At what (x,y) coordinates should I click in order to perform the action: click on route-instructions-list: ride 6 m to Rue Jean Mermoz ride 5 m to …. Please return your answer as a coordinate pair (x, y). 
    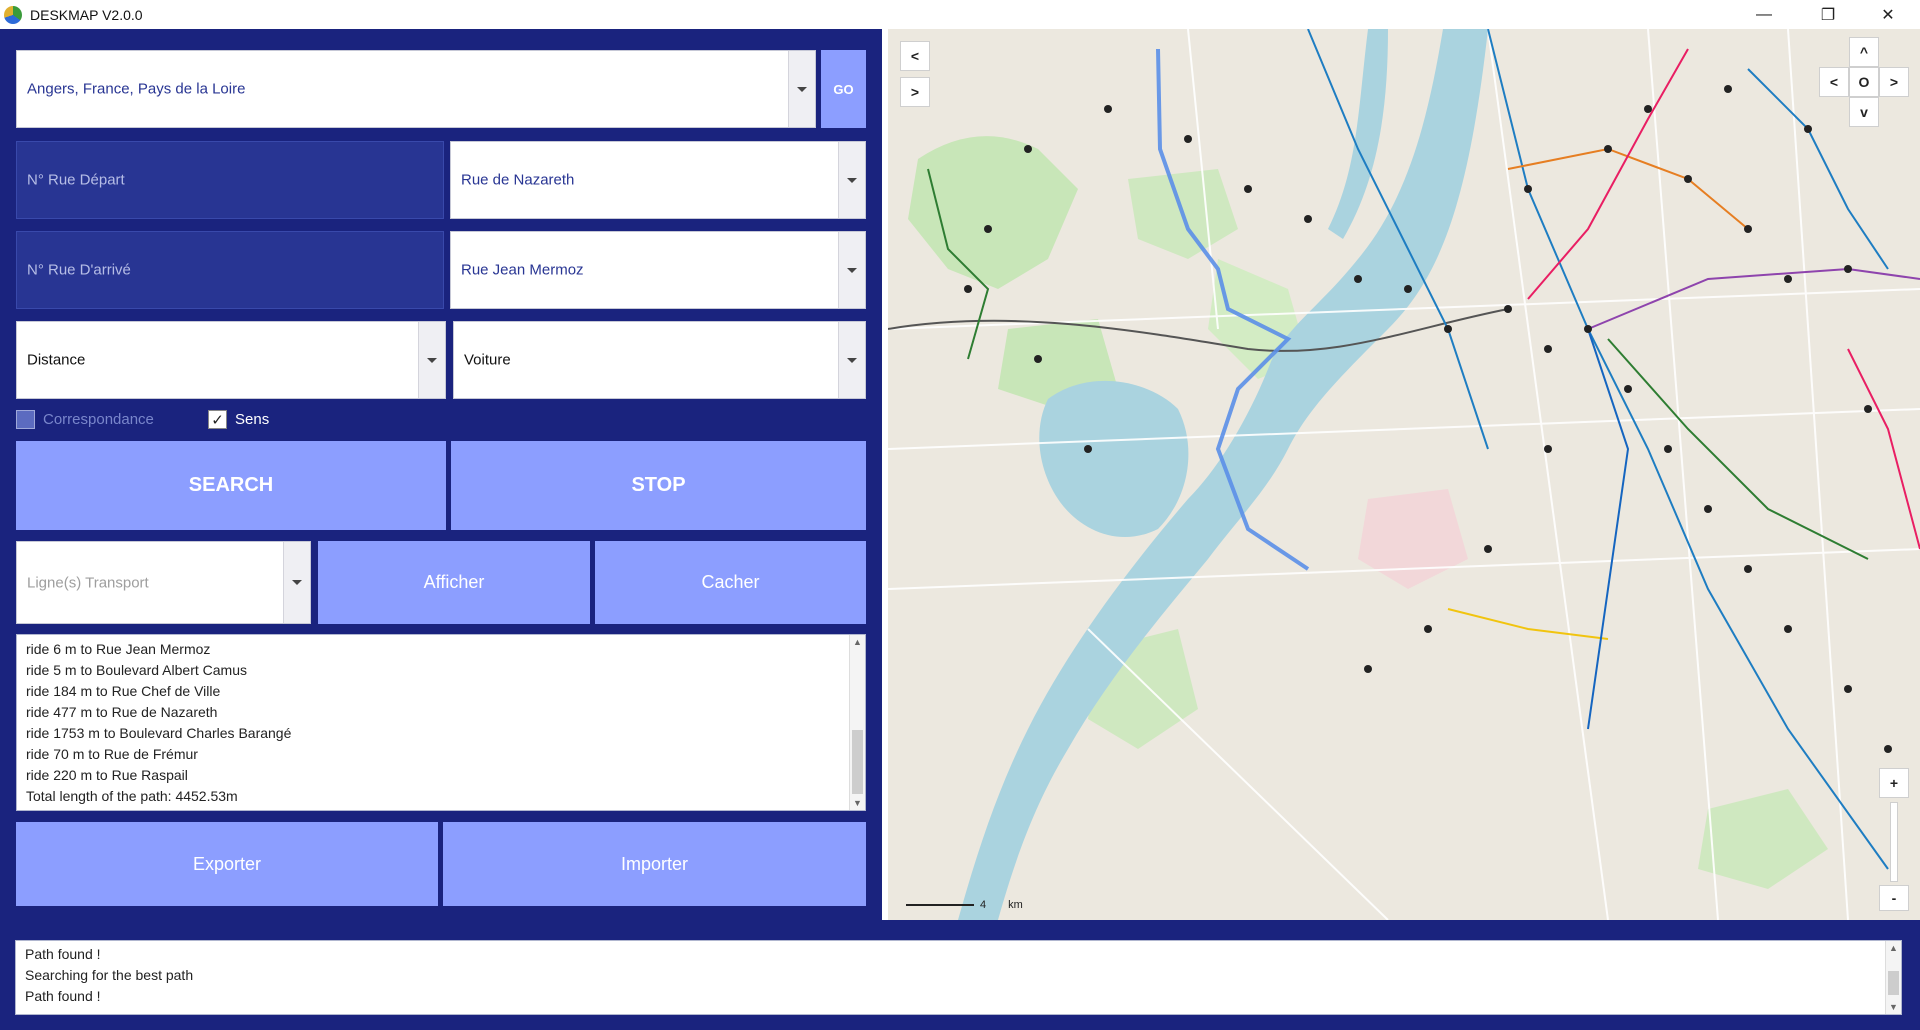
    Looking at the image, I should click on (441, 721).